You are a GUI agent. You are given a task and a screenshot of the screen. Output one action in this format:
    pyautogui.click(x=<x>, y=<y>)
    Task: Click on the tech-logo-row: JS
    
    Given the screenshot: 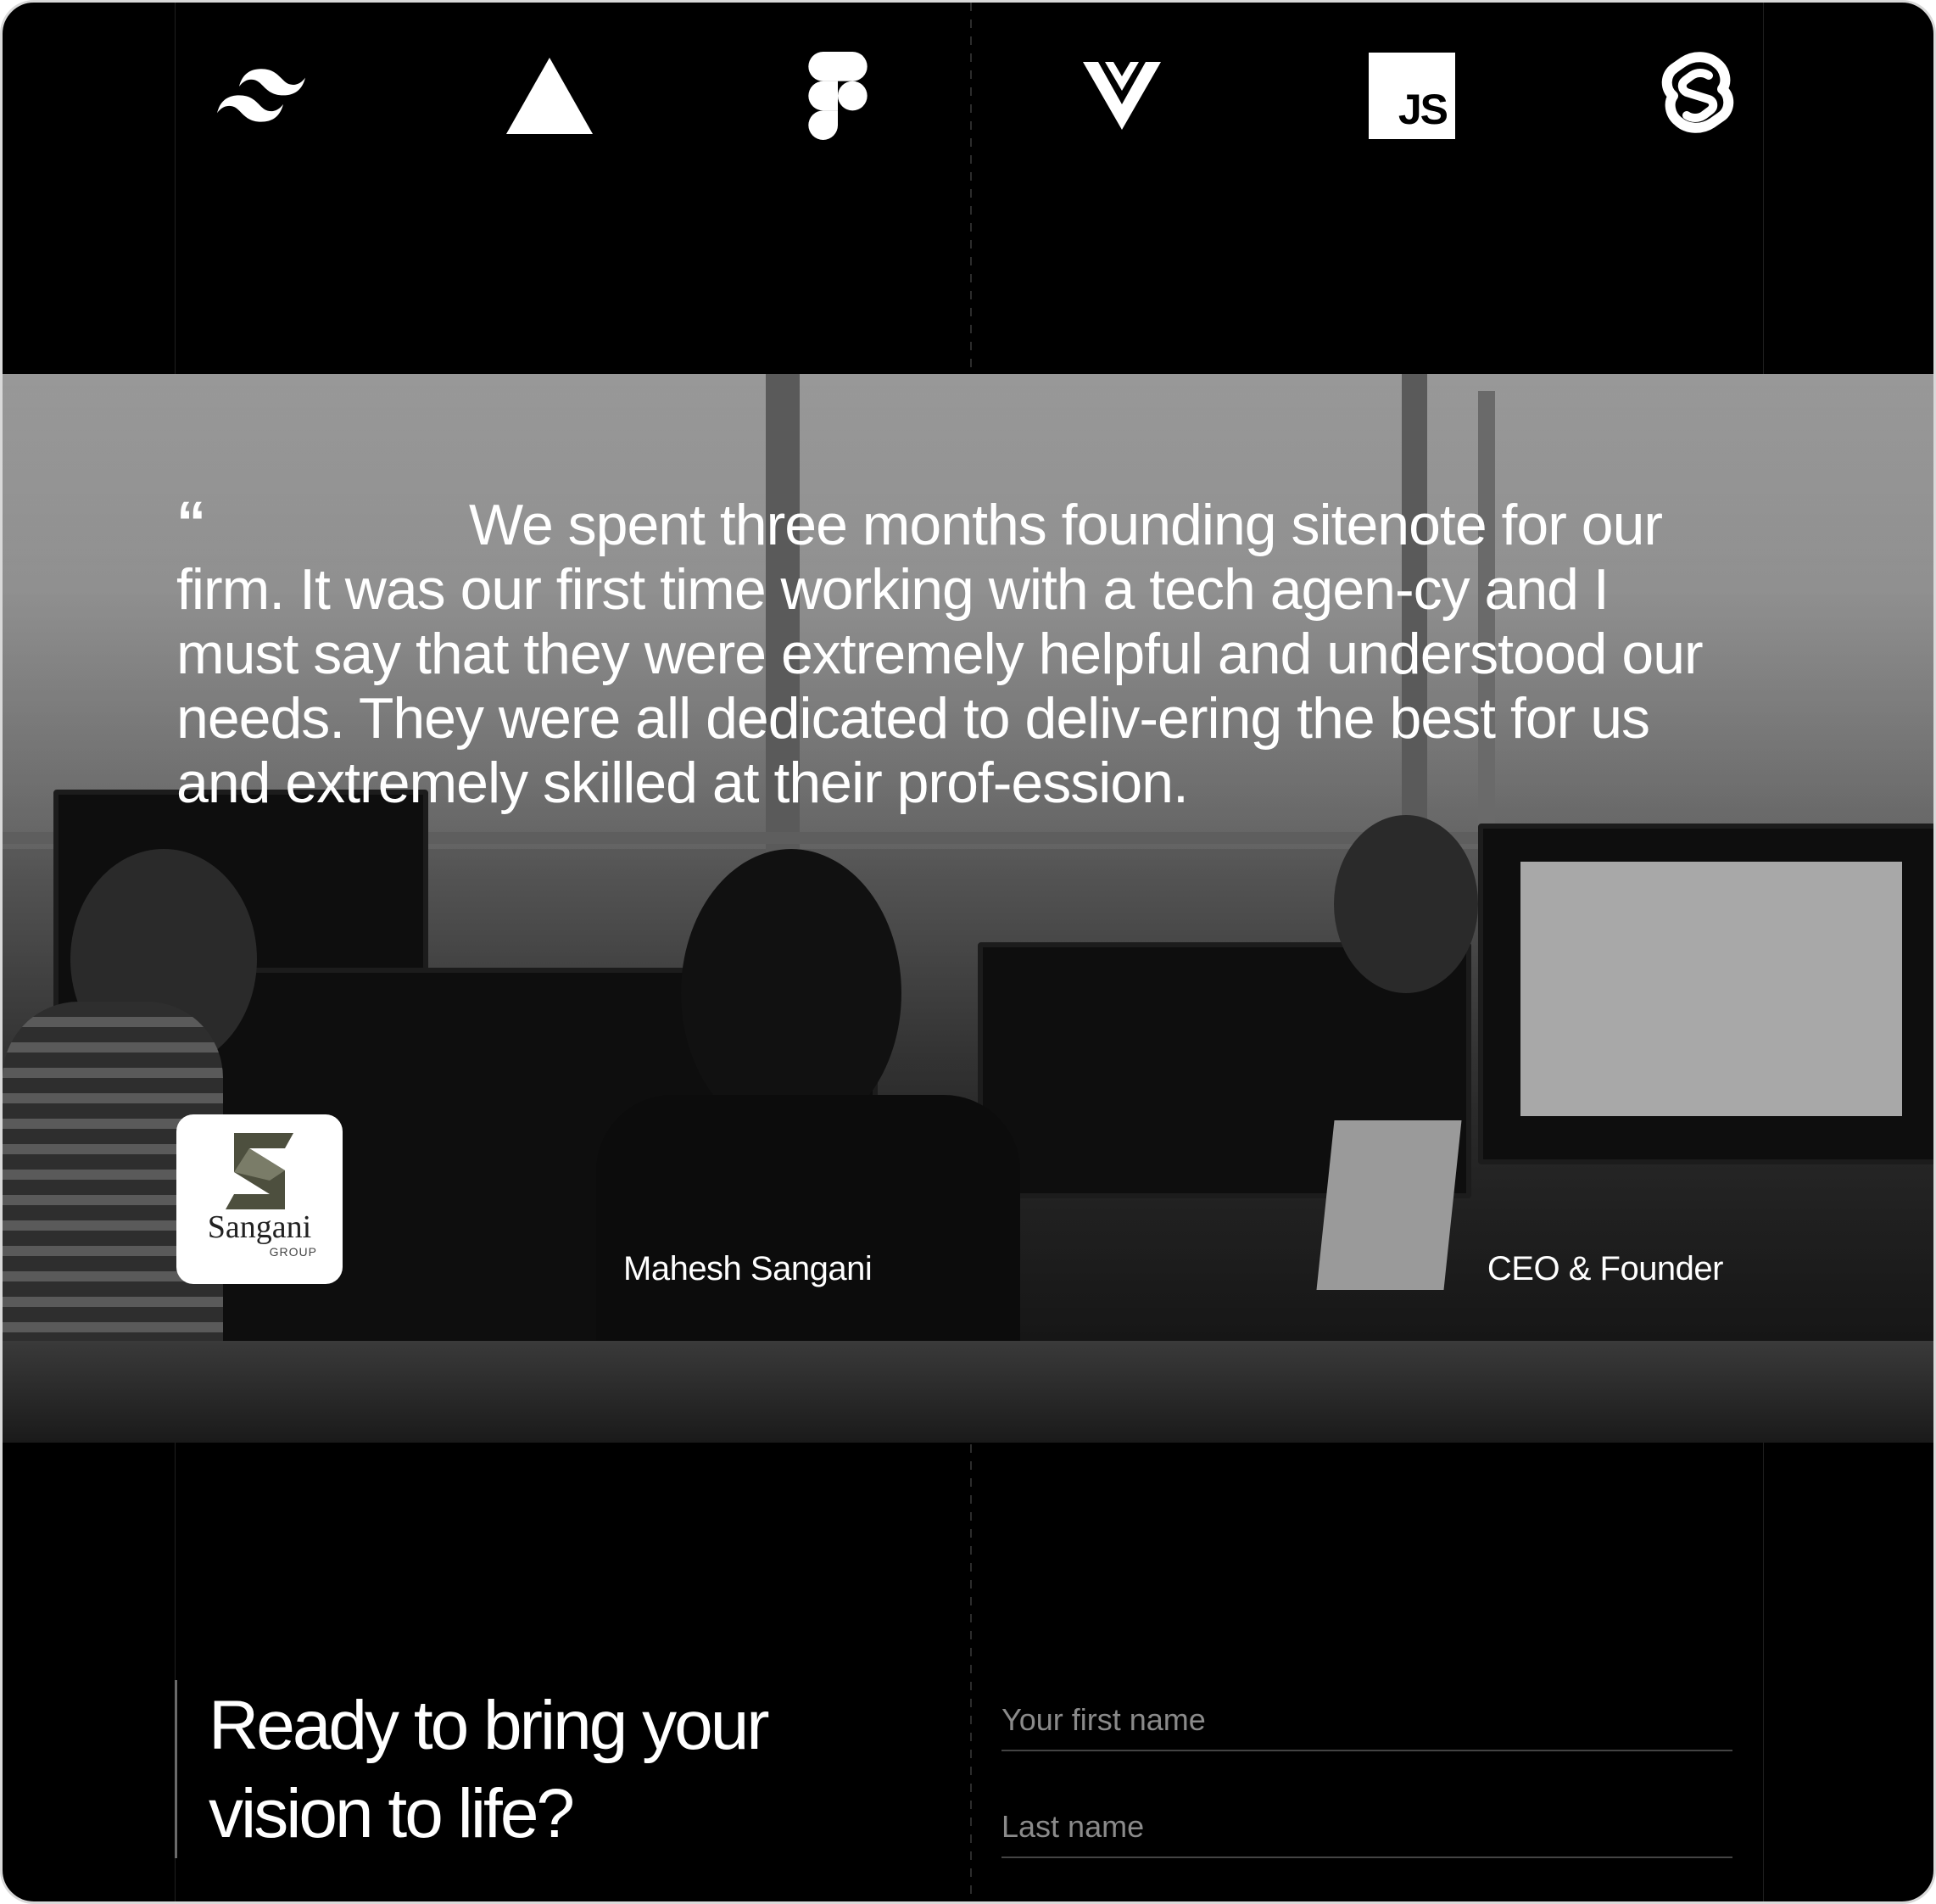 What is the action you would take?
    pyautogui.click(x=968, y=96)
    